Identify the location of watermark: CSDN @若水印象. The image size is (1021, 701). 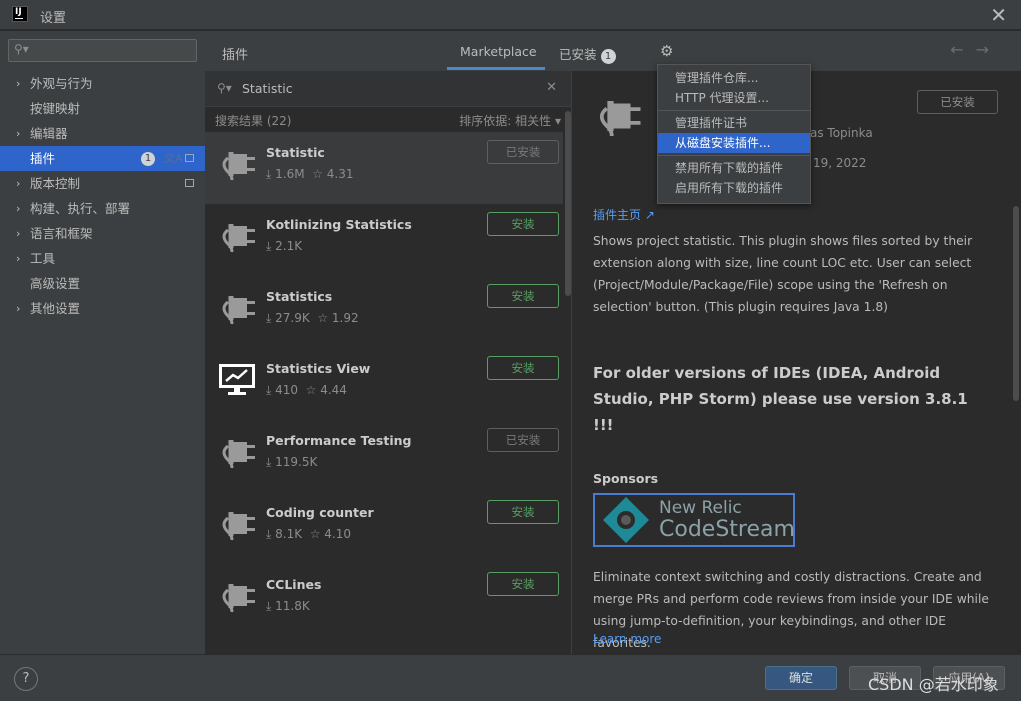
(933, 684).